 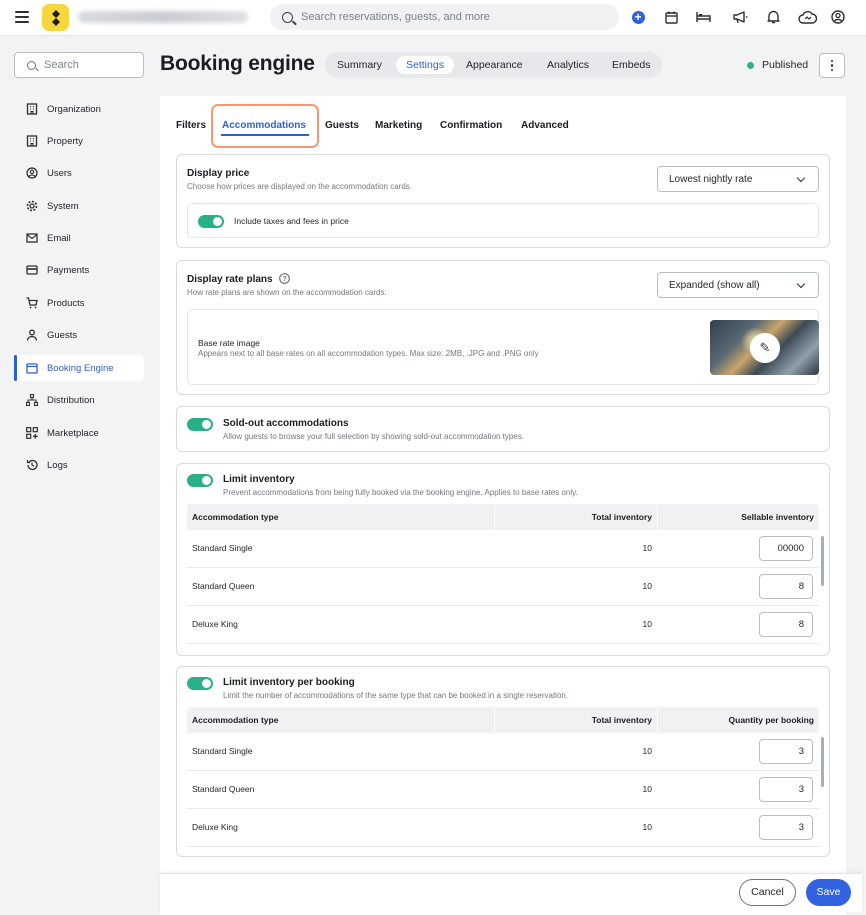 What do you see at coordinates (79, 109) in the screenshot?
I see `sidebar-item-organization: Organization` at bounding box center [79, 109].